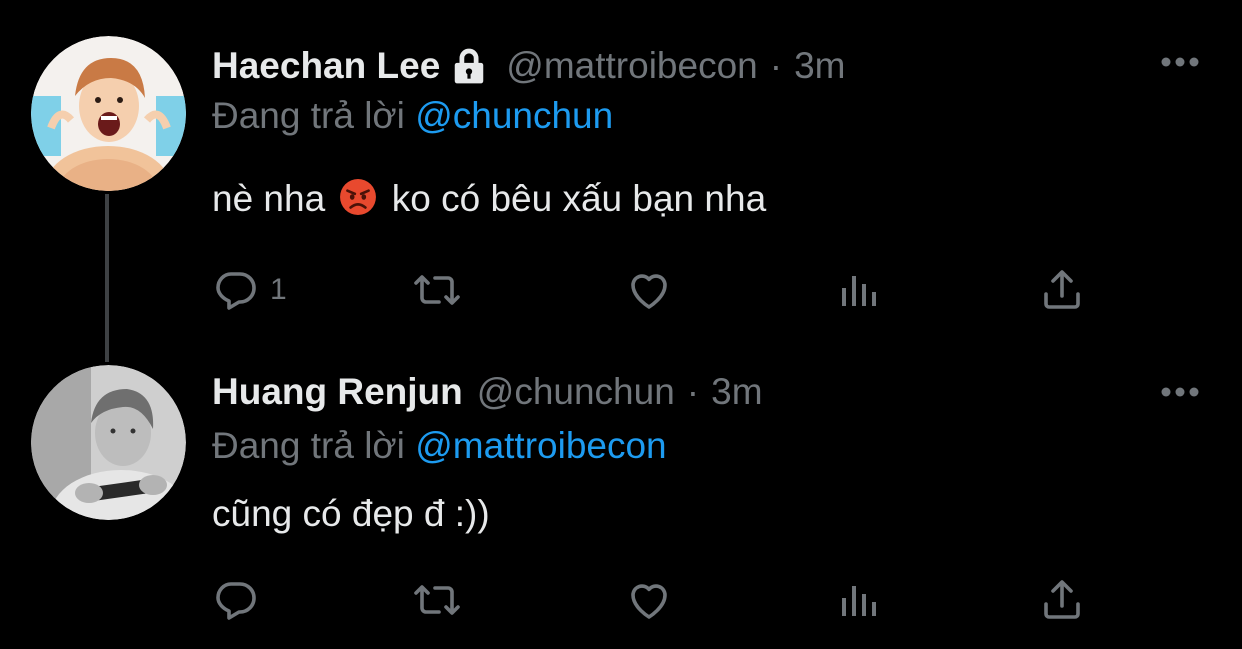 This screenshot has height=649, width=1242. I want to click on replying-to: Đang trả lời @chunchun, so click(412, 116).